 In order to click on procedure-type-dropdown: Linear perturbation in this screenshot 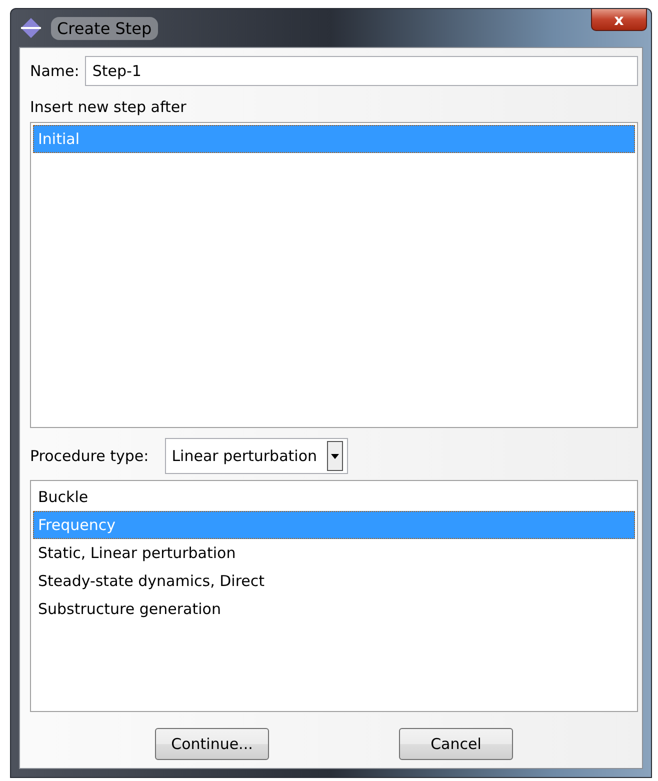, I will do `click(256, 456)`.